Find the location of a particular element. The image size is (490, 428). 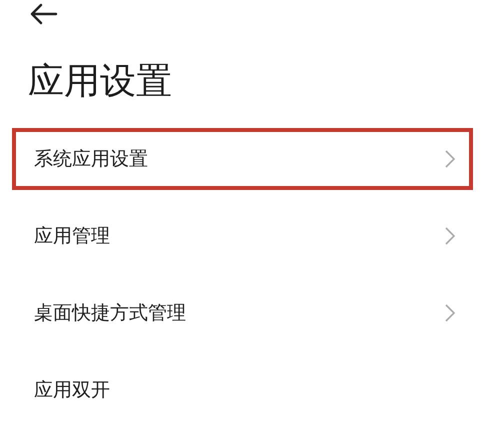

settings-item: 桌面快捷方式管理 is located at coordinates (242, 313).